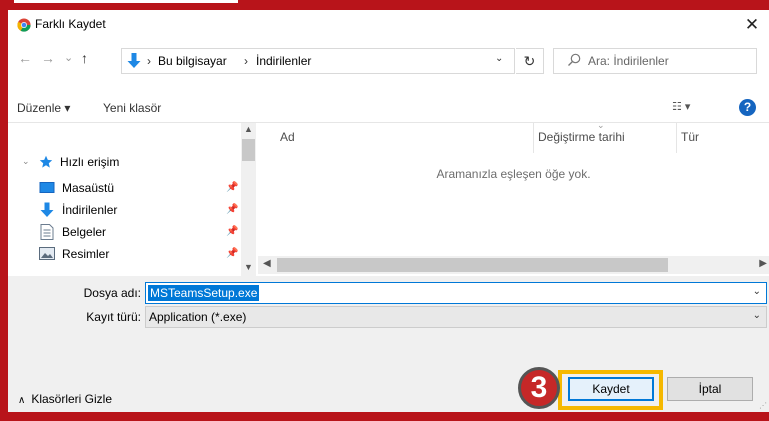 This screenshot has height=421, width=769. I want to click on download-icon, so click(47, 209).